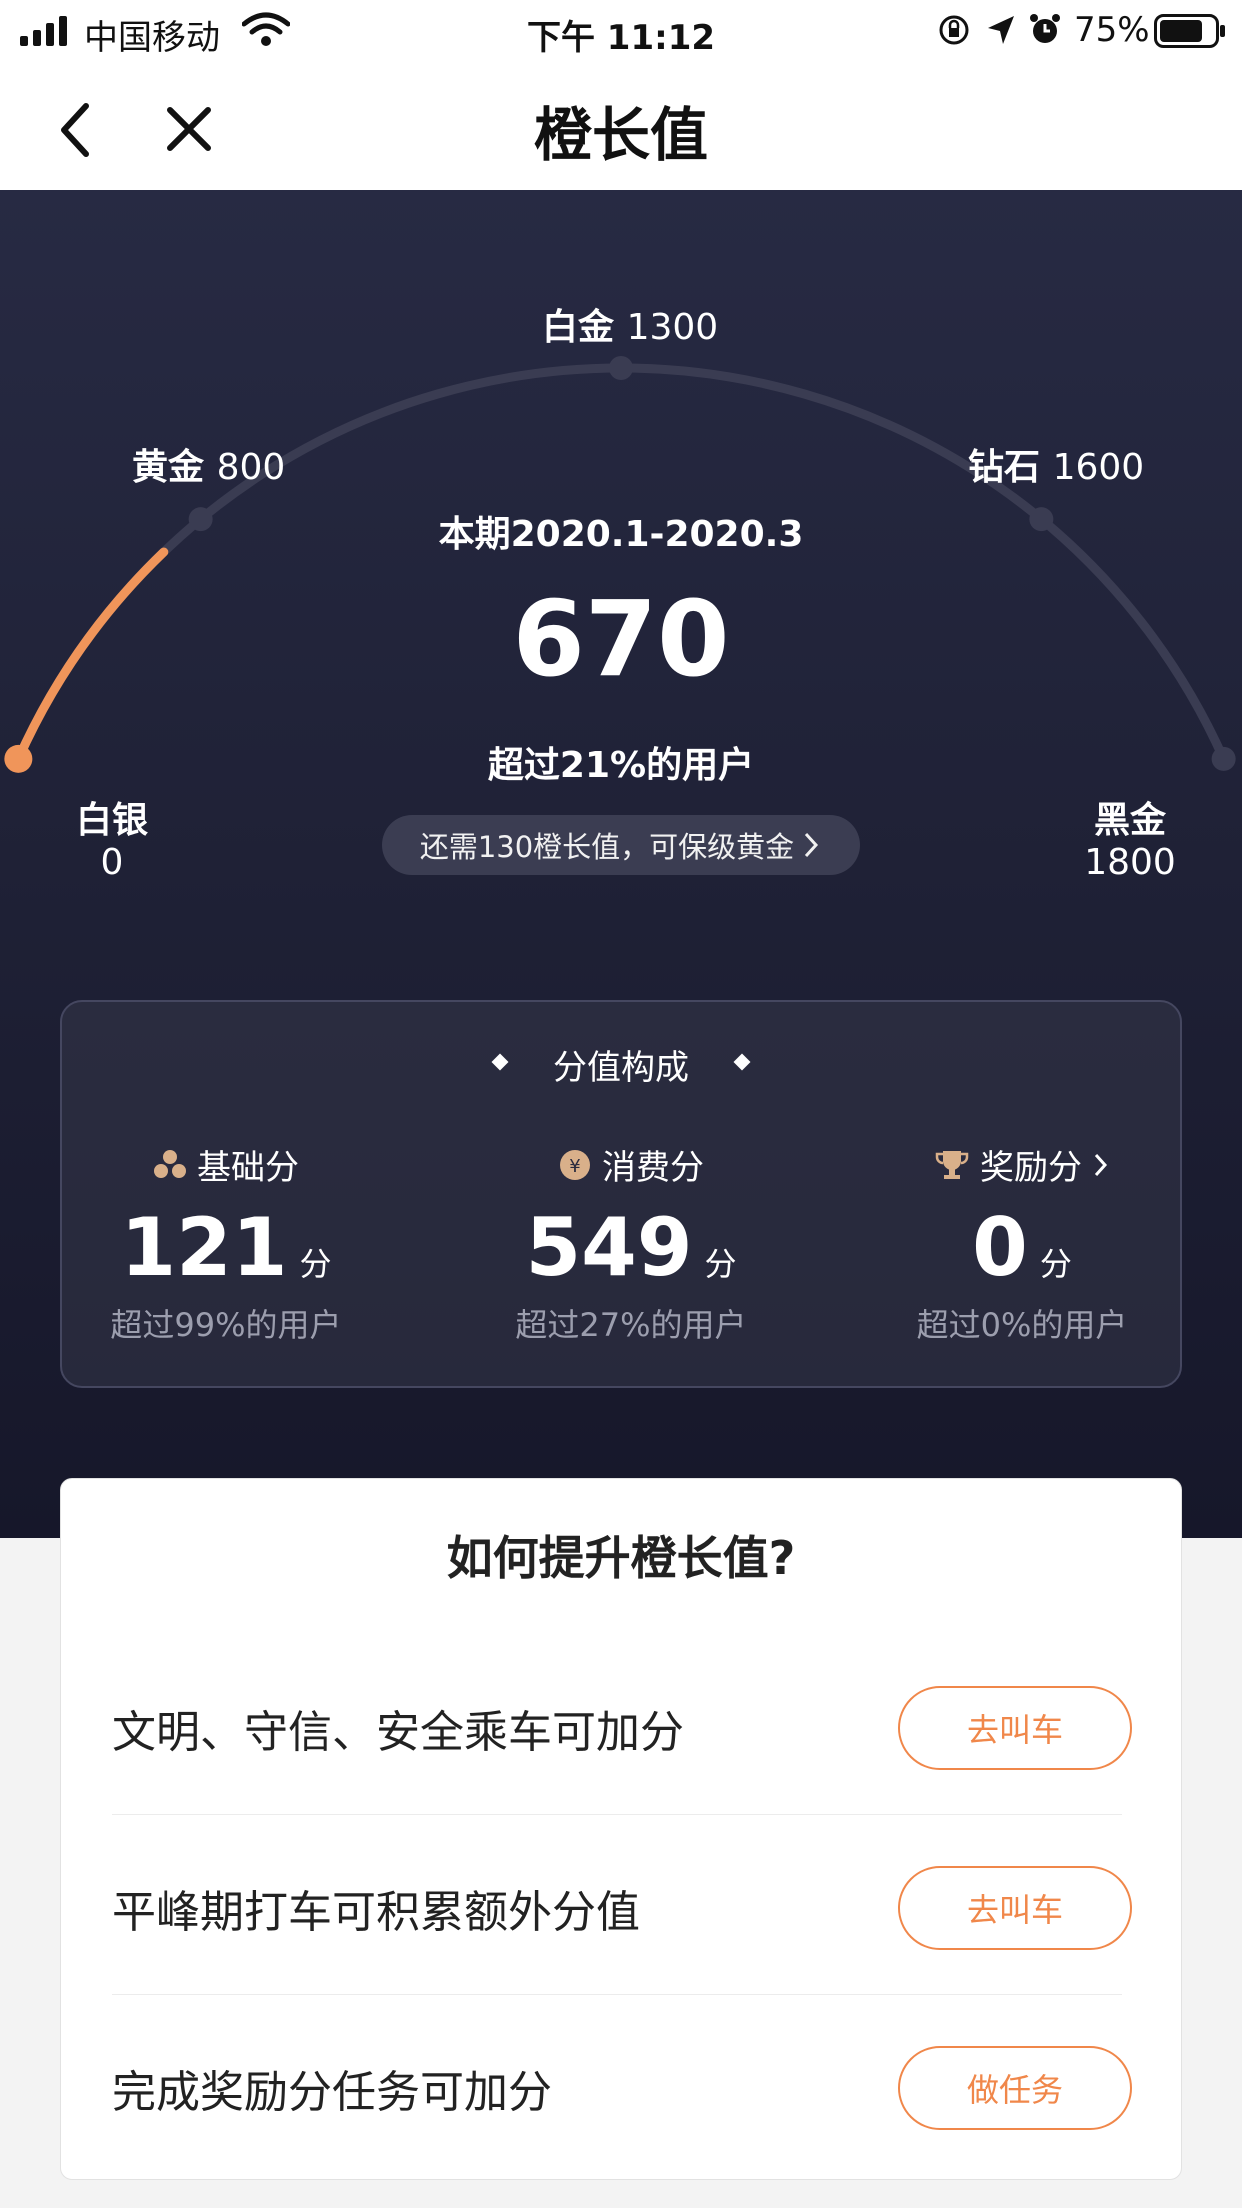 The height and width of the screenshot is (2208, 1242). I want to click on cubes-icon, so click(170, 1163).